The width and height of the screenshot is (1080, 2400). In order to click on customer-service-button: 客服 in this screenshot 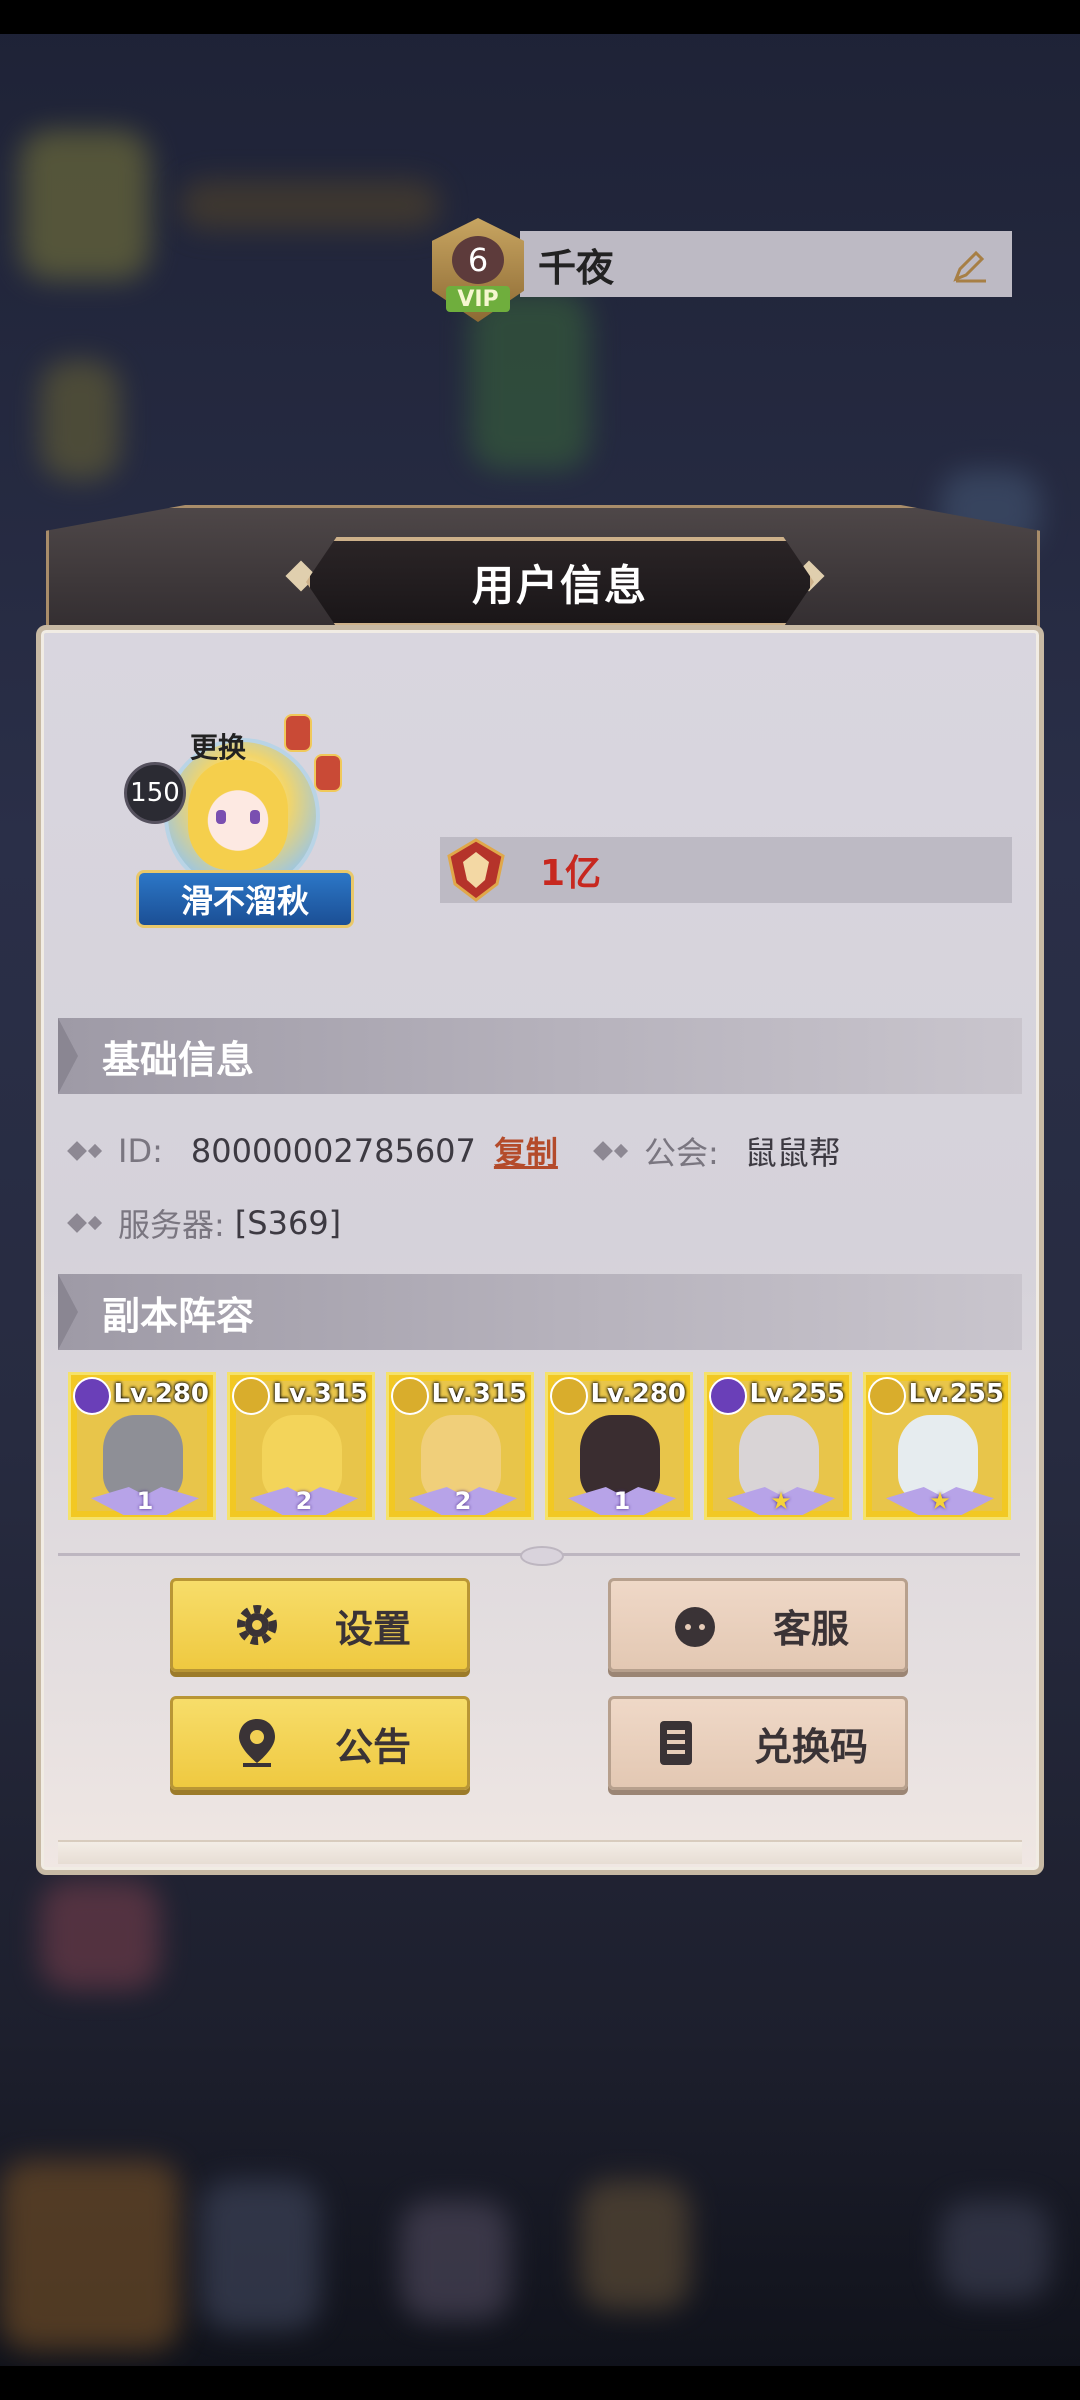, I will do `click(758, 1625)`.